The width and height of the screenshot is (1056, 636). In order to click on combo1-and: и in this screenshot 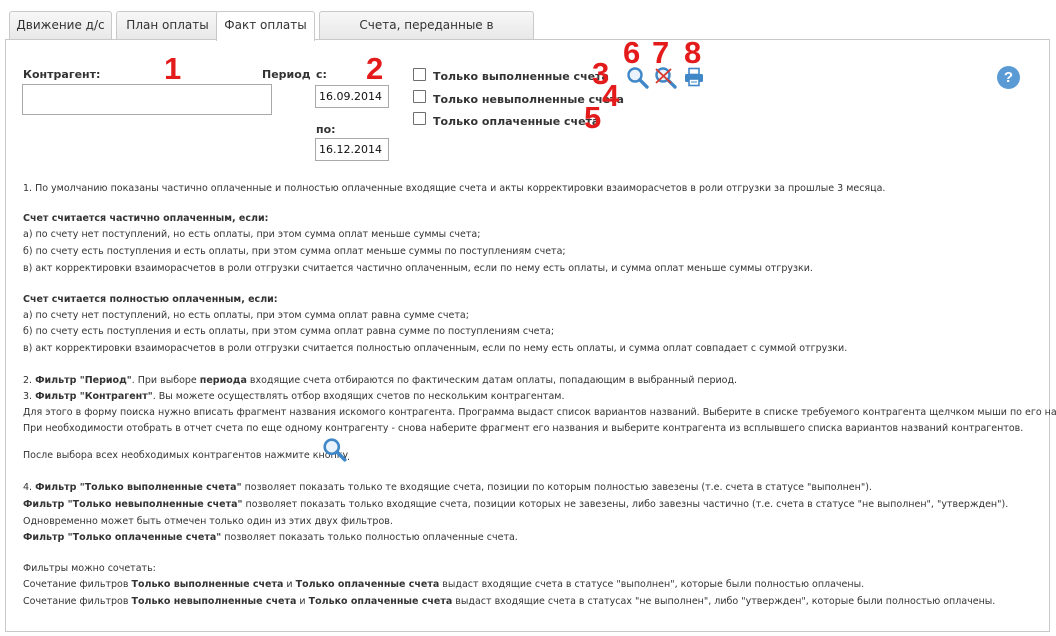, I will do `click(289, 584)`.